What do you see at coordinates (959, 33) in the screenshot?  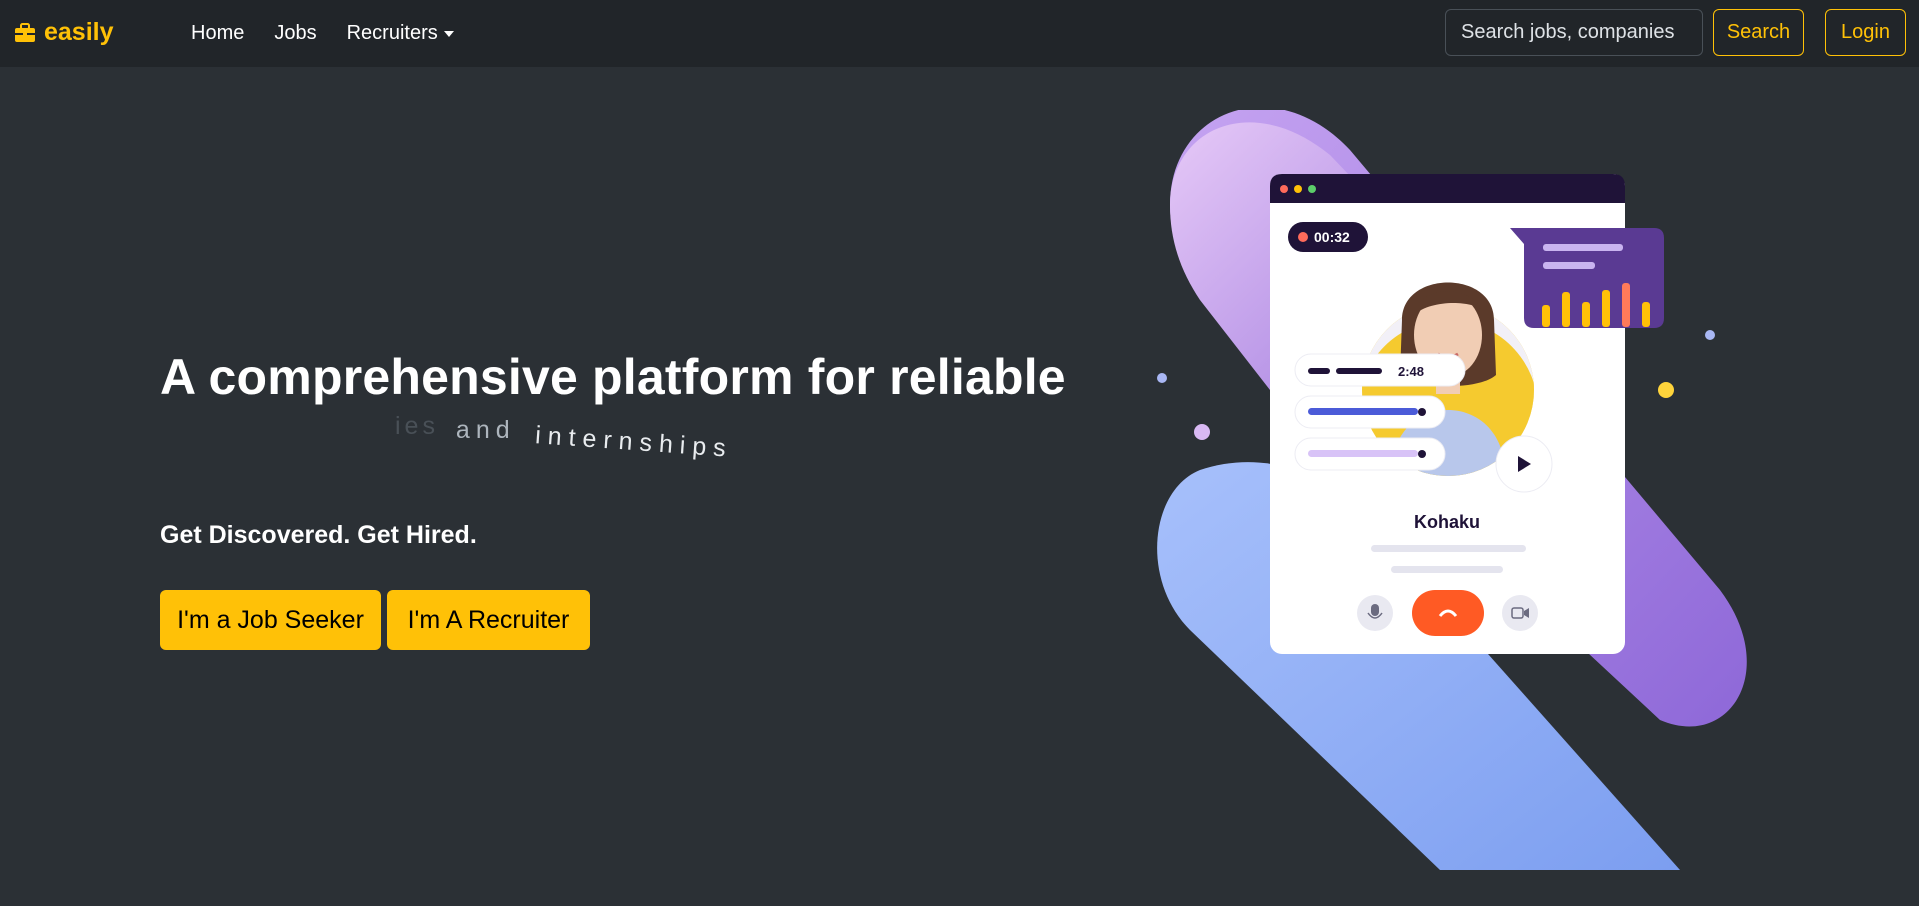 I see `navbar: easily Home Jobs Recruiters Search Login` at bounding box center [959, 33].